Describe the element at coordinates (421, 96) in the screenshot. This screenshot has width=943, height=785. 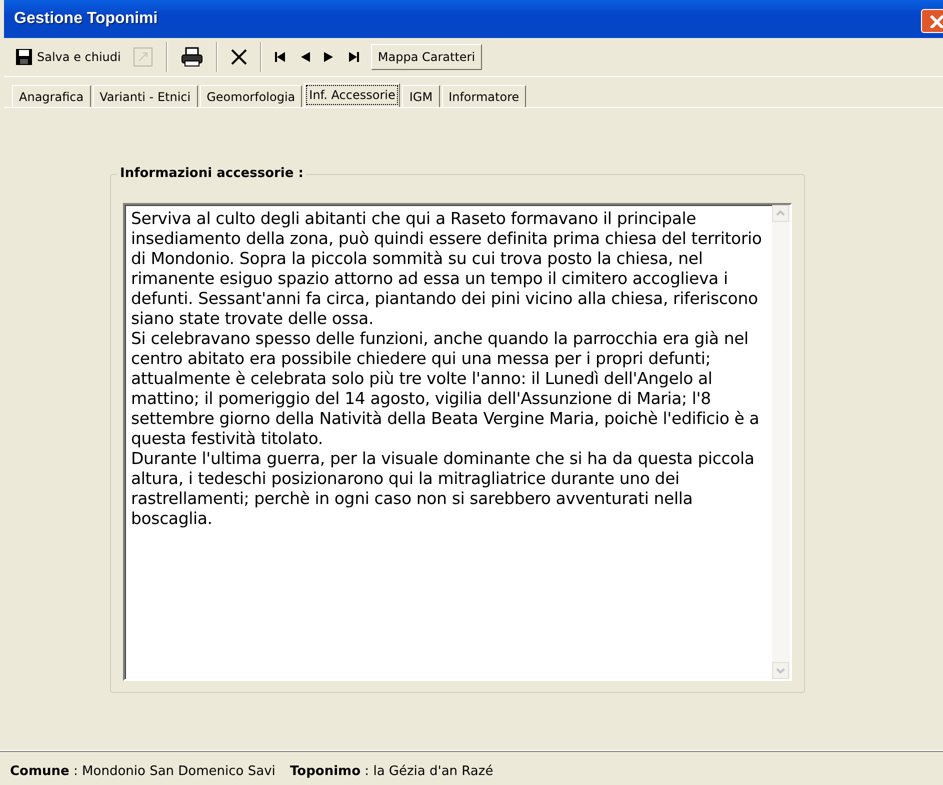
I see `tab: IGM` at that location.